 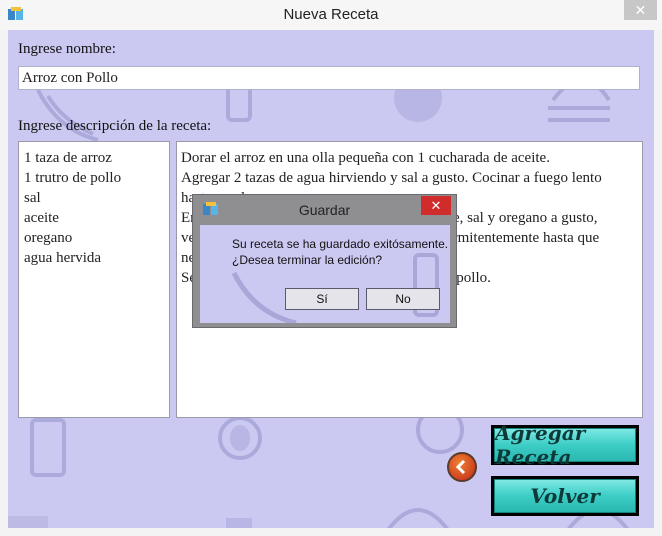 I want to click on yes-button: Sí, so click(x=322, y=299).